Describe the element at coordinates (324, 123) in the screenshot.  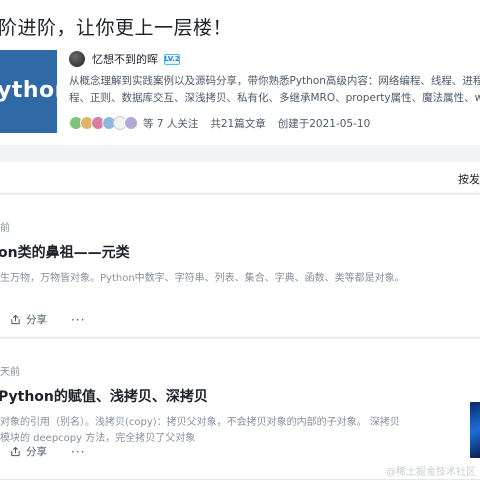
I see `created-date: 创建于2021-05-10` at that location.